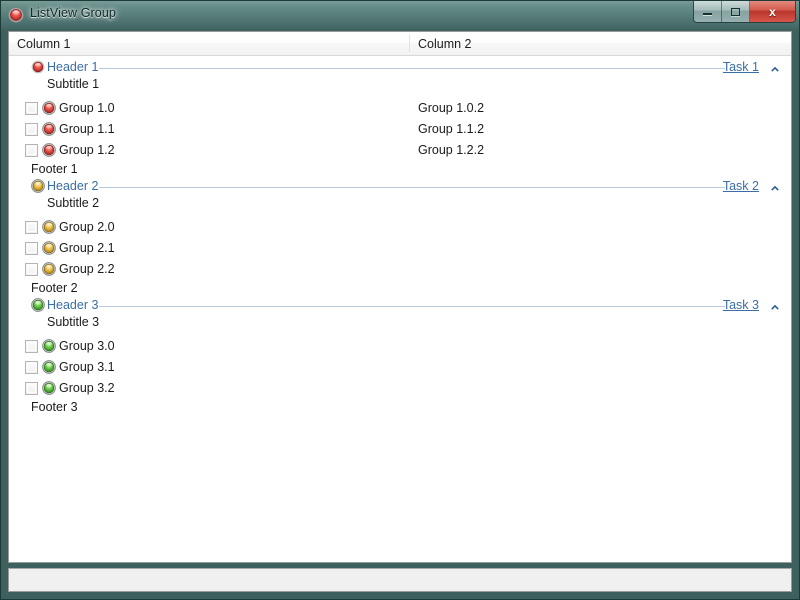 This screenshot has width=800, height=600. Describe the element at coordinates (73, 13) in the screenshot. I see `window-title: ListView Group` at that location.